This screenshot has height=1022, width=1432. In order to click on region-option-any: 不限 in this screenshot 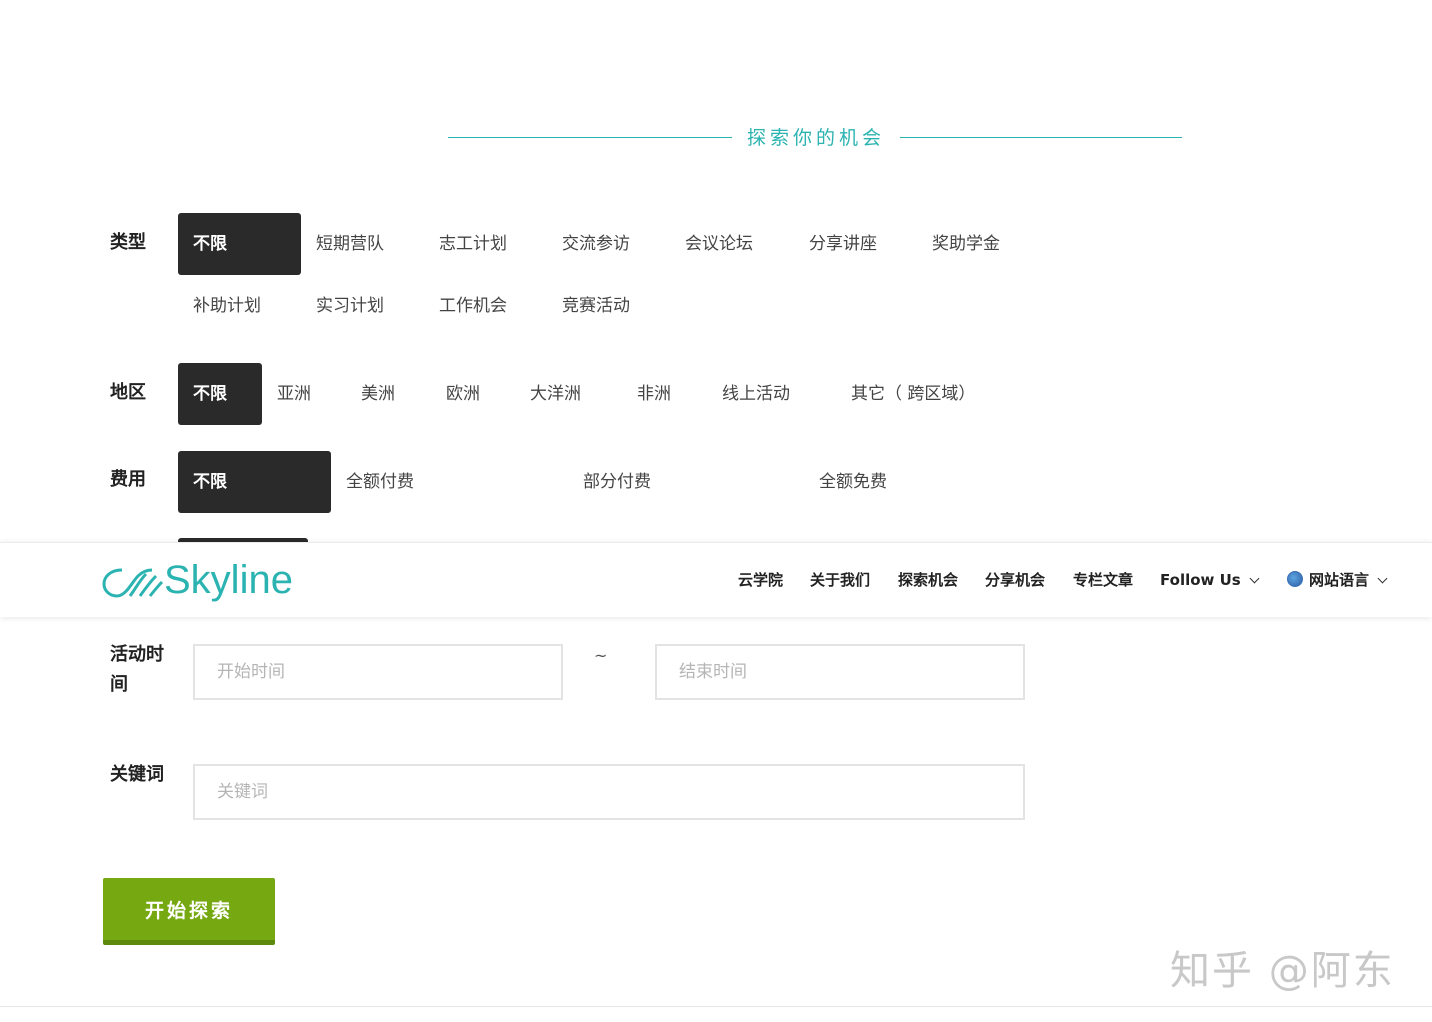, I will do `click(220, 394)`.